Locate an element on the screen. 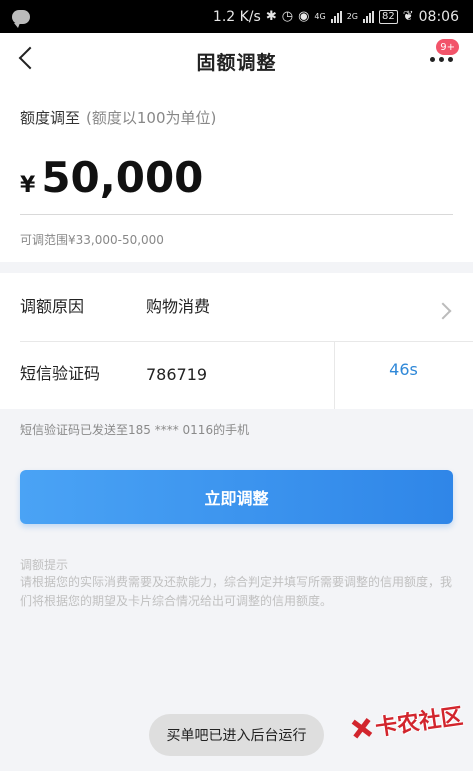  status-right: 1.2 K/s ✱ ◷ ◉ 4G 2G 82 ❦ 08:06 is located at coordinates (336, 17).